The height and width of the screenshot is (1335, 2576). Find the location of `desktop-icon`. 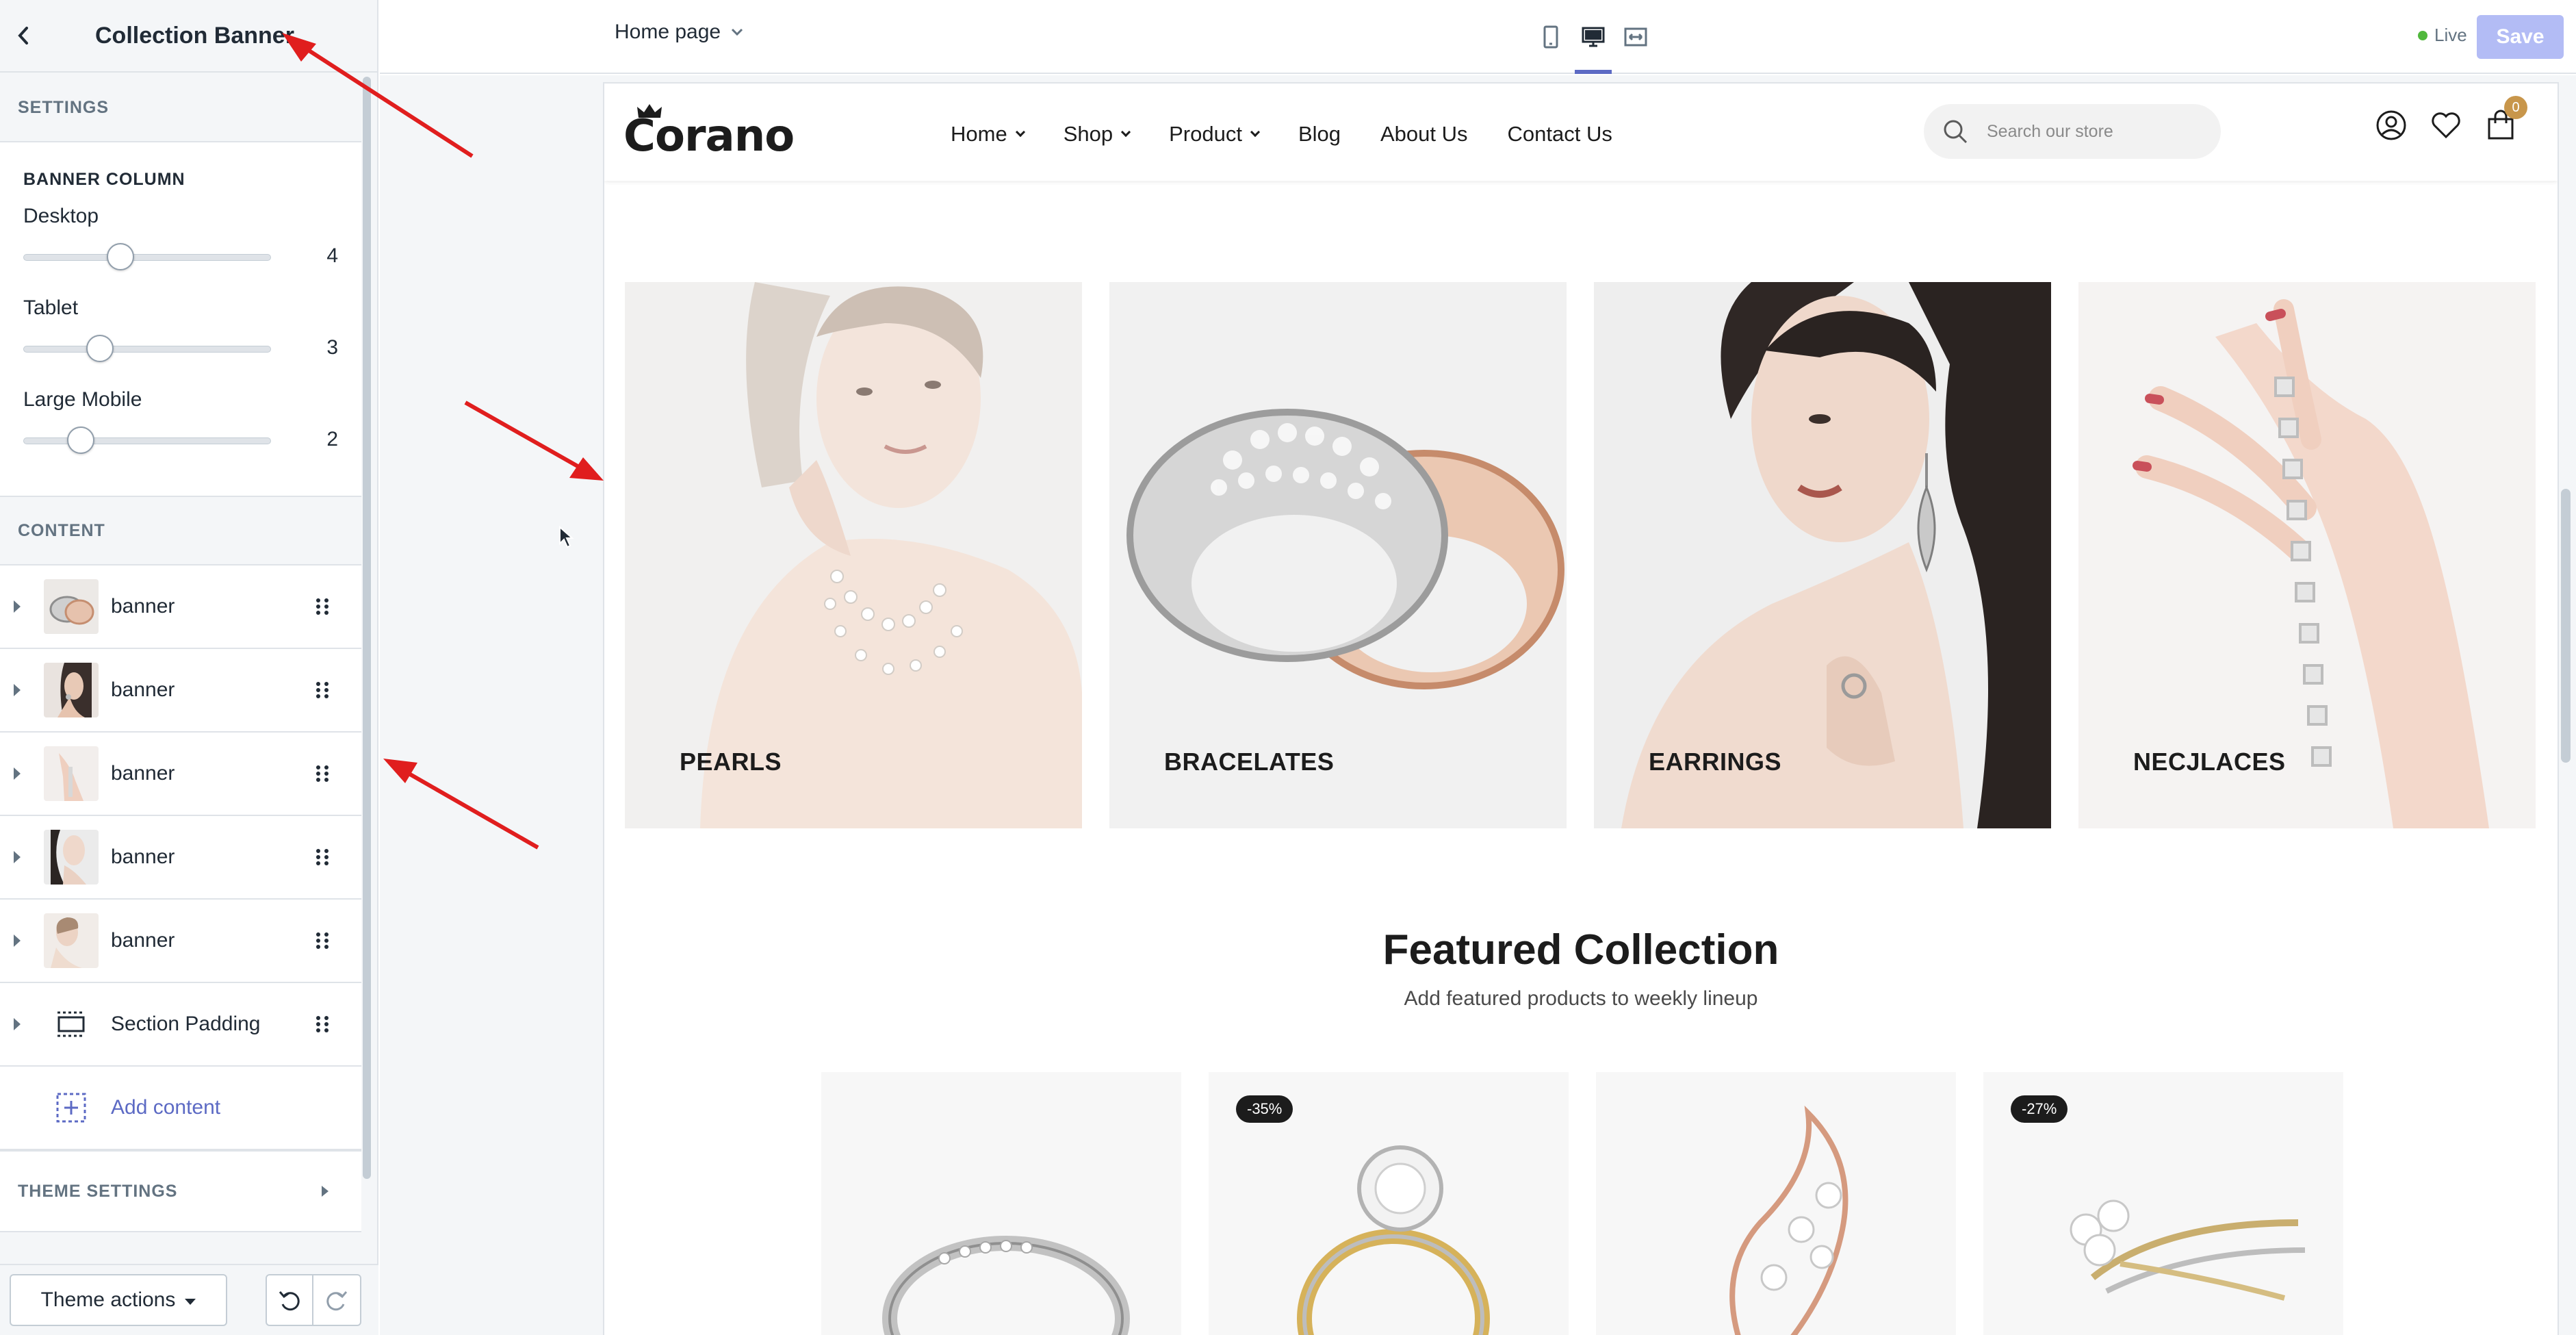

desktop-icon is located at coordinates (1593, 37).